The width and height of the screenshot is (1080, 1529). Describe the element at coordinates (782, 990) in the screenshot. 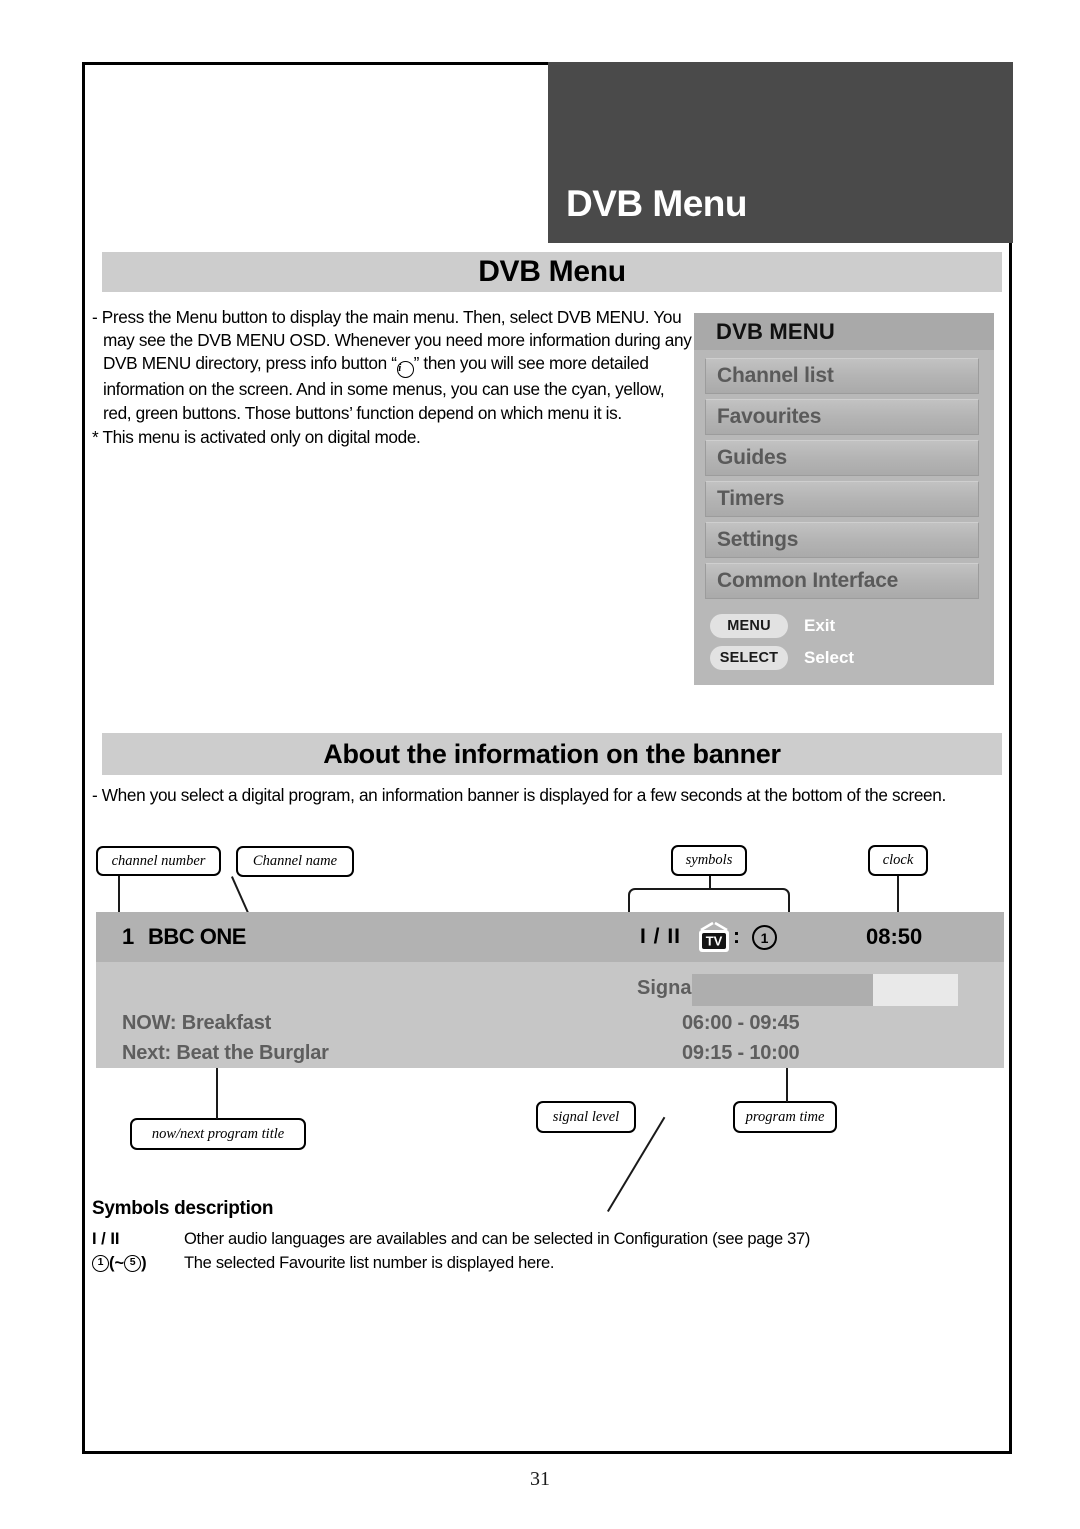

I see `banner-signal-fill` at that location.